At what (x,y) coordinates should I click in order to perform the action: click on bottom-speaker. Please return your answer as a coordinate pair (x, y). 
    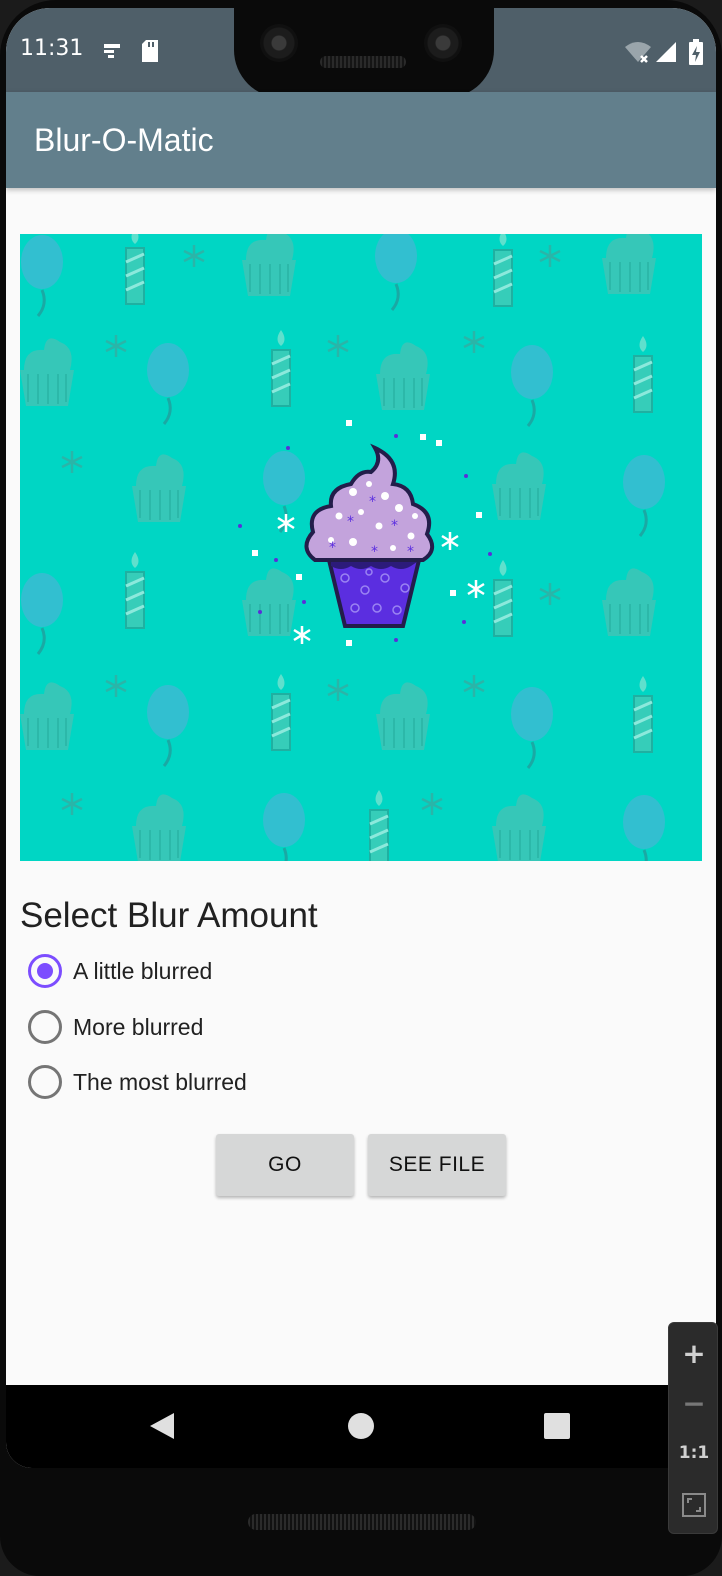
    Looking at the image, I should click on (362, 1522).